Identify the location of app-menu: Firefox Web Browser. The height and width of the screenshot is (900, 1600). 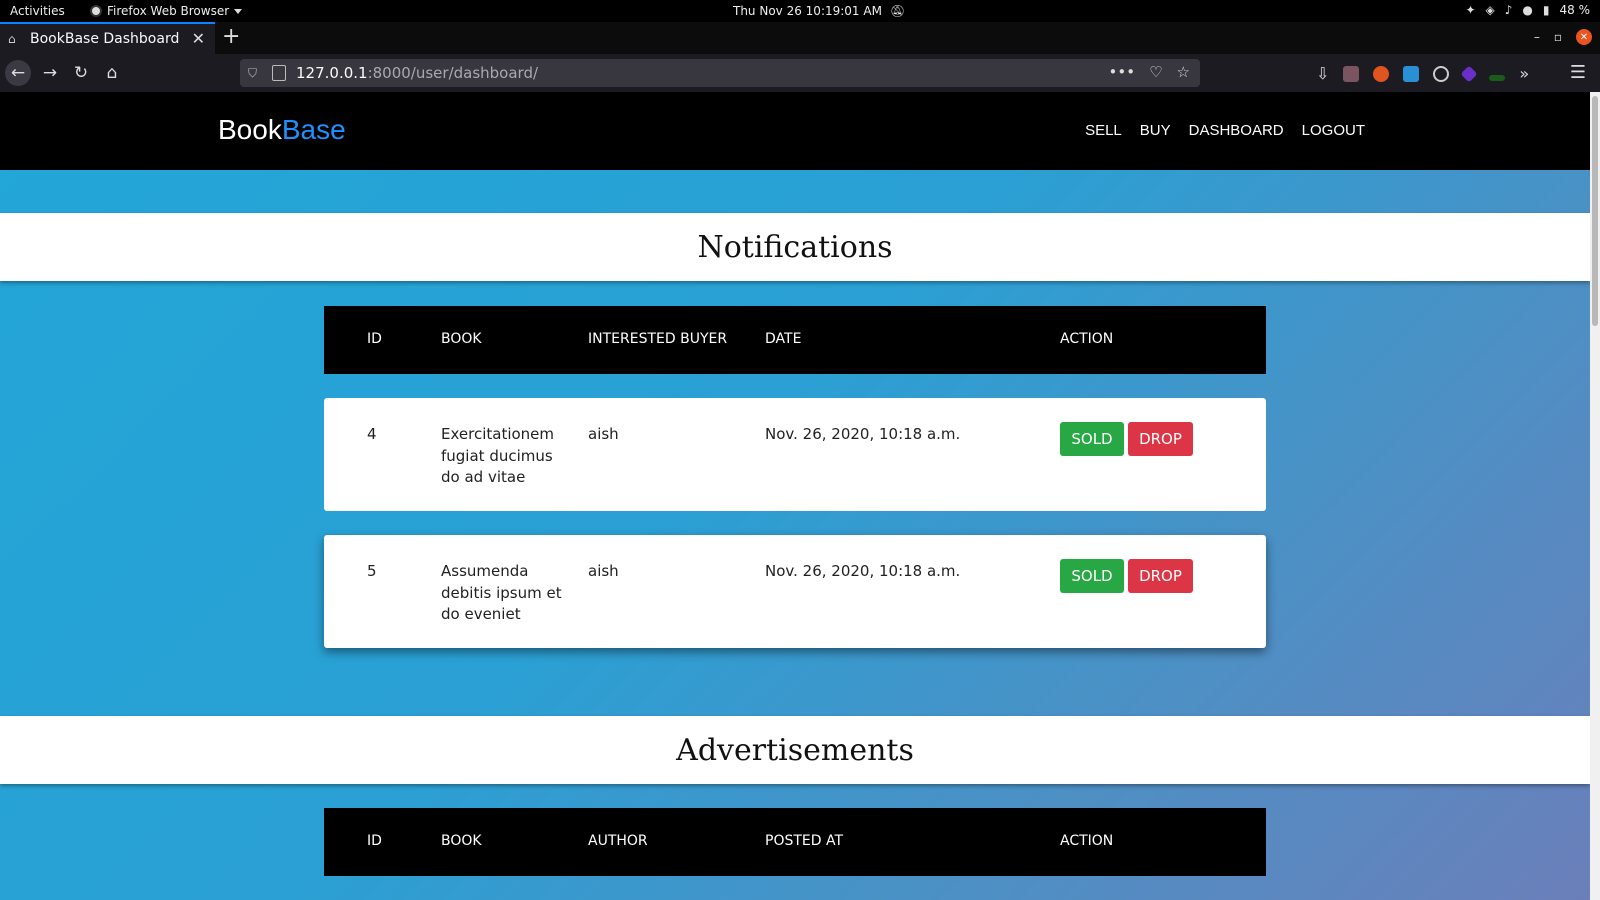
(166, 11).